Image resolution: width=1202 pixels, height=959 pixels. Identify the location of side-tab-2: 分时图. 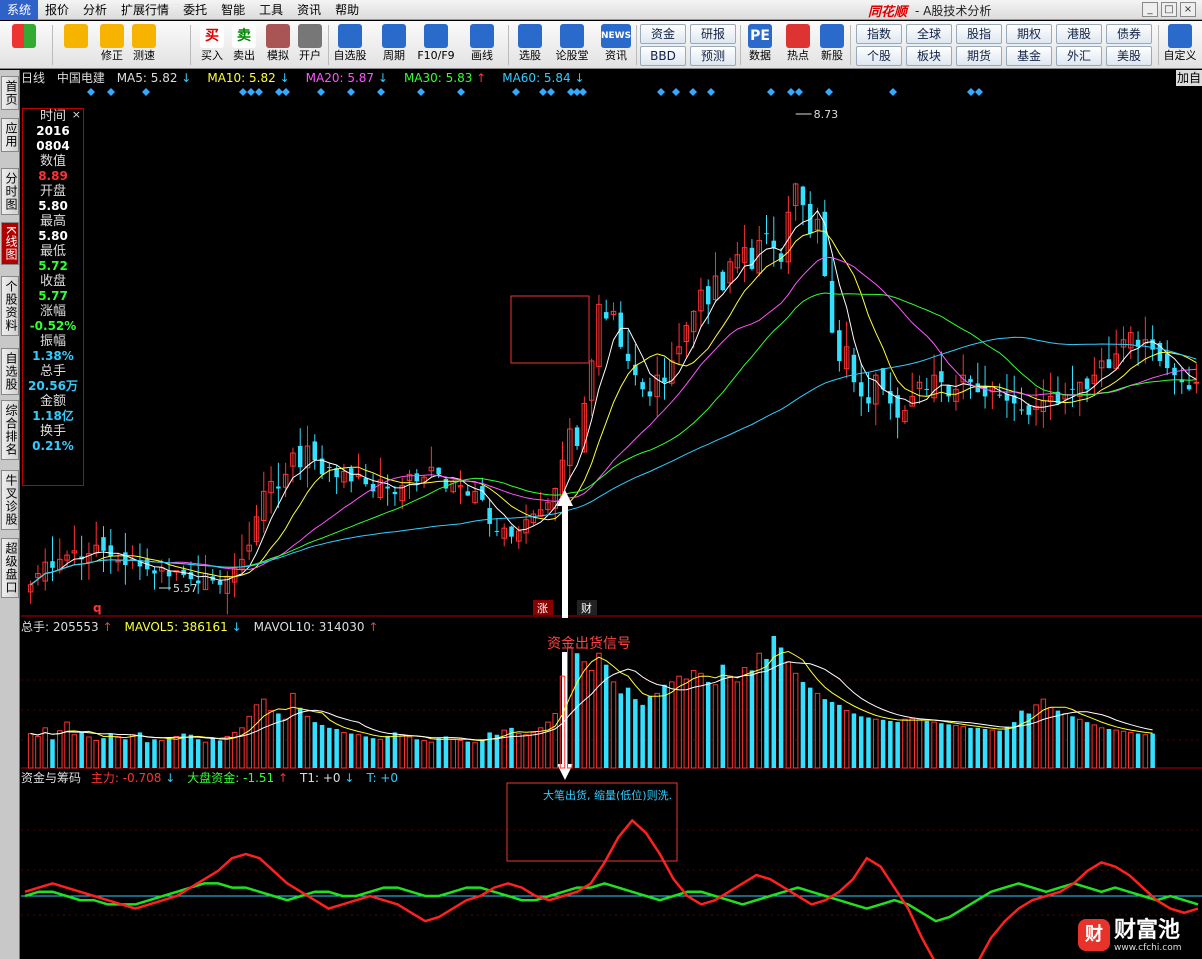
(10, 191).